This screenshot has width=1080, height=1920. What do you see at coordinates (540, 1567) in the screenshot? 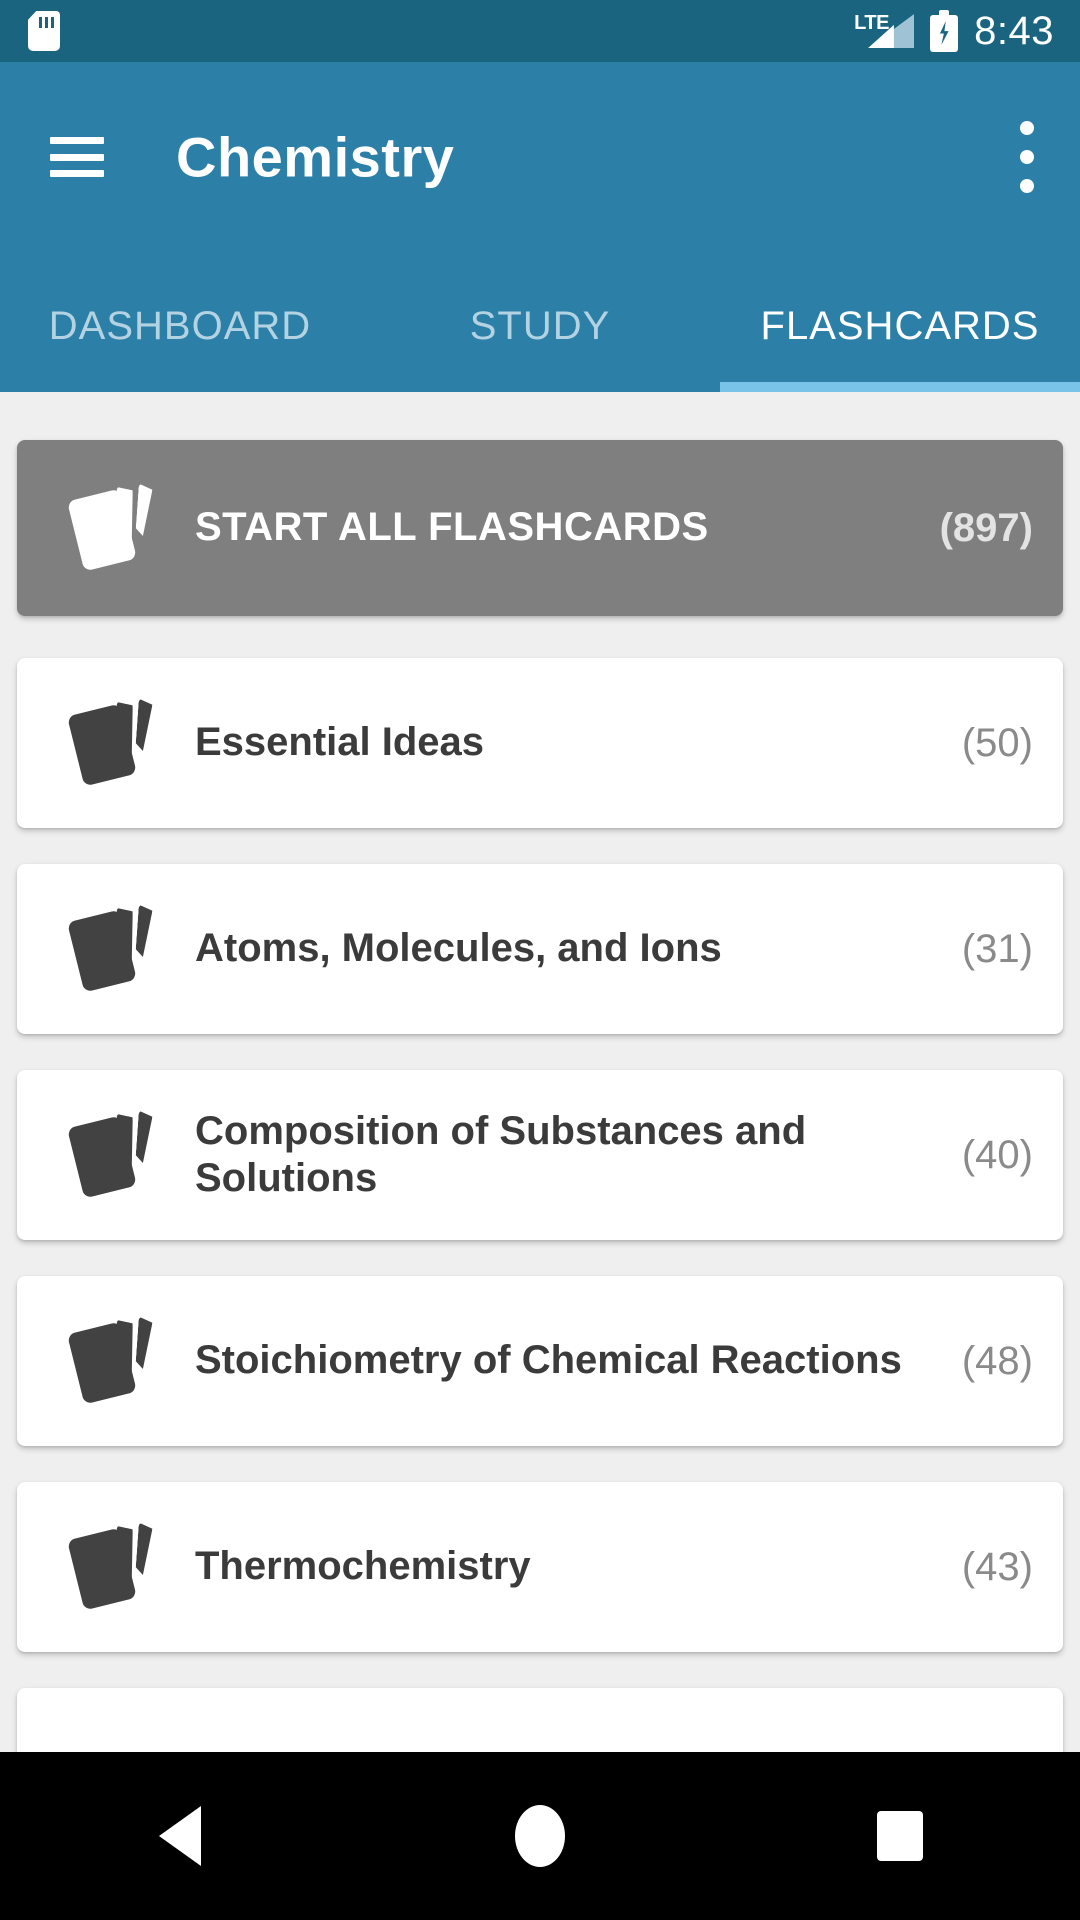
I see `list-item: Thermochemistry (43)` at bounding box center [540, 1567].